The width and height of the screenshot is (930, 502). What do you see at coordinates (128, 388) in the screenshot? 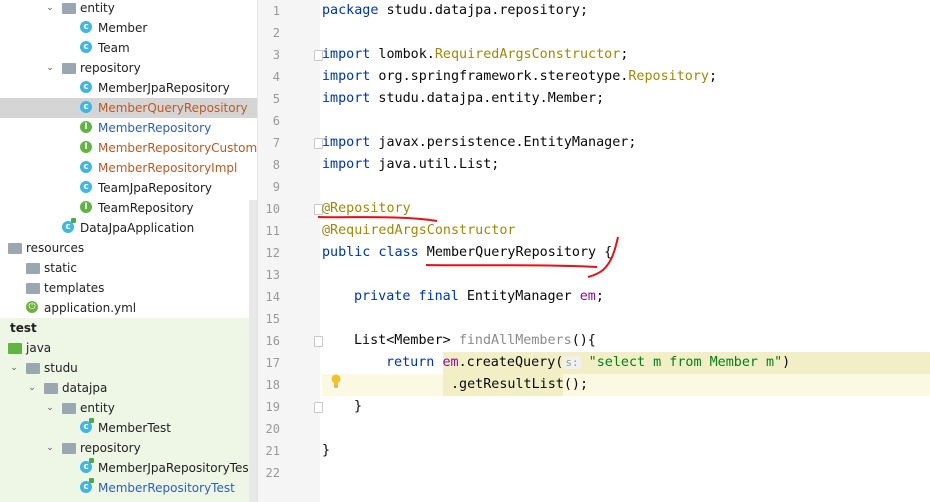
I see `tree-item: ⌄ datajpa` at bounding box center [128, 388].